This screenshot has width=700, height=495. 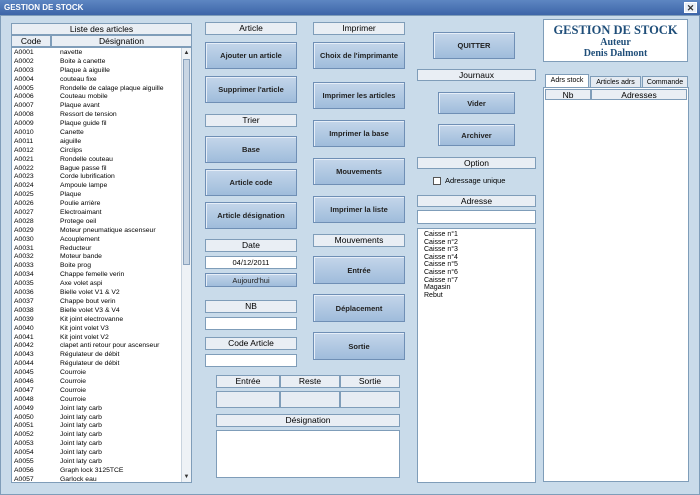 I want to click on unique-address-checkbox, so click(x=437, y=181).